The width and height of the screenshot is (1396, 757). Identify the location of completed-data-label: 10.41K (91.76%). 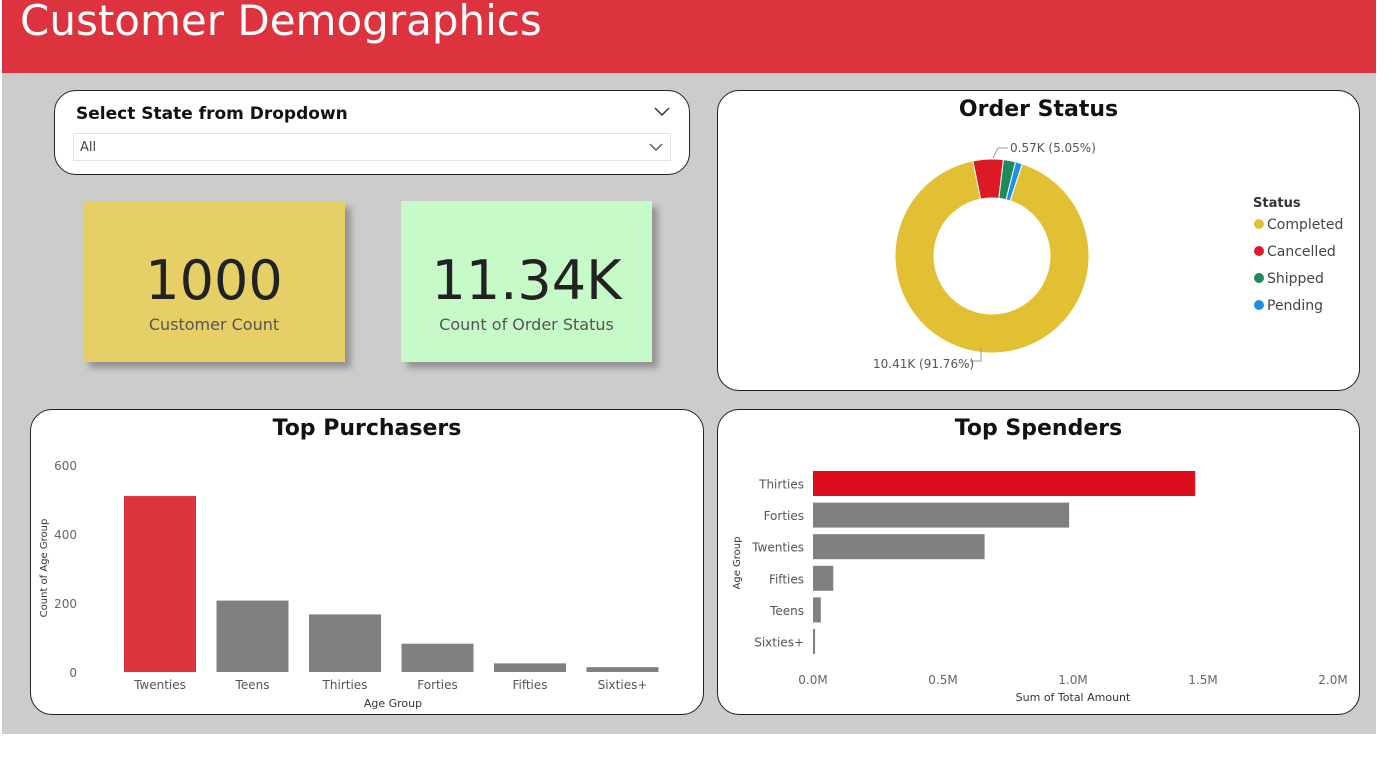
(923, 364).